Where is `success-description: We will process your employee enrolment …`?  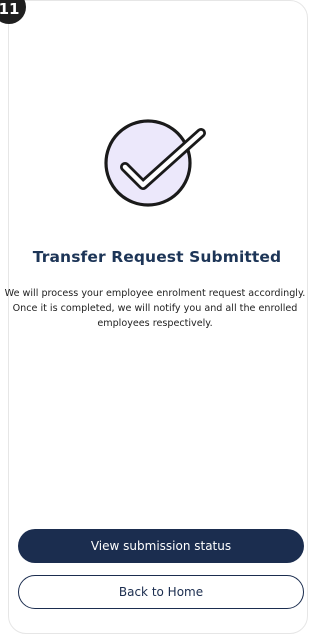 success-description: We will process your employee enrolment … is located at coordinates (155, 308).